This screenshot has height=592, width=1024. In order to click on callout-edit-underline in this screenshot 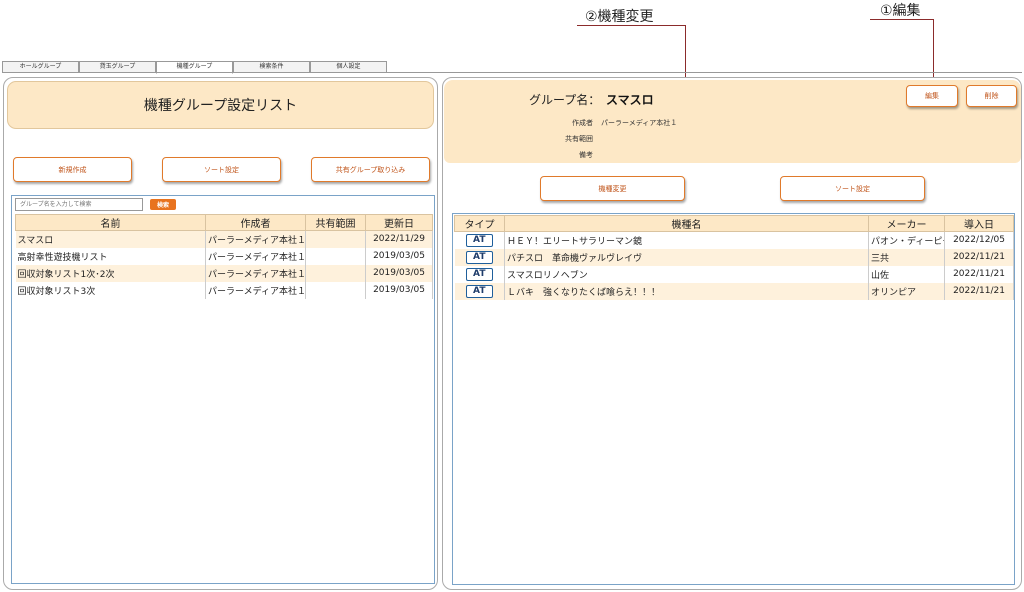, I will do `click(901, 19)`.